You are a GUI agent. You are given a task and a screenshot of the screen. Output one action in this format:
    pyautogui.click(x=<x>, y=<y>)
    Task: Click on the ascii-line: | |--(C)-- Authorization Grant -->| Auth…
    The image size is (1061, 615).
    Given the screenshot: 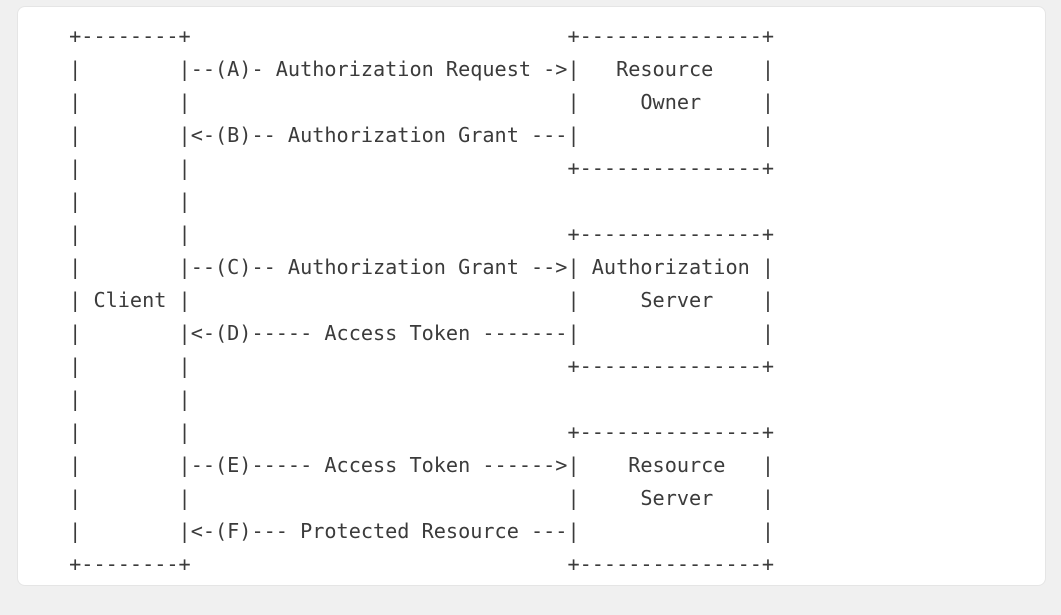 What is the action you would take?
    pyautogui.click(x=416, y=267)
    